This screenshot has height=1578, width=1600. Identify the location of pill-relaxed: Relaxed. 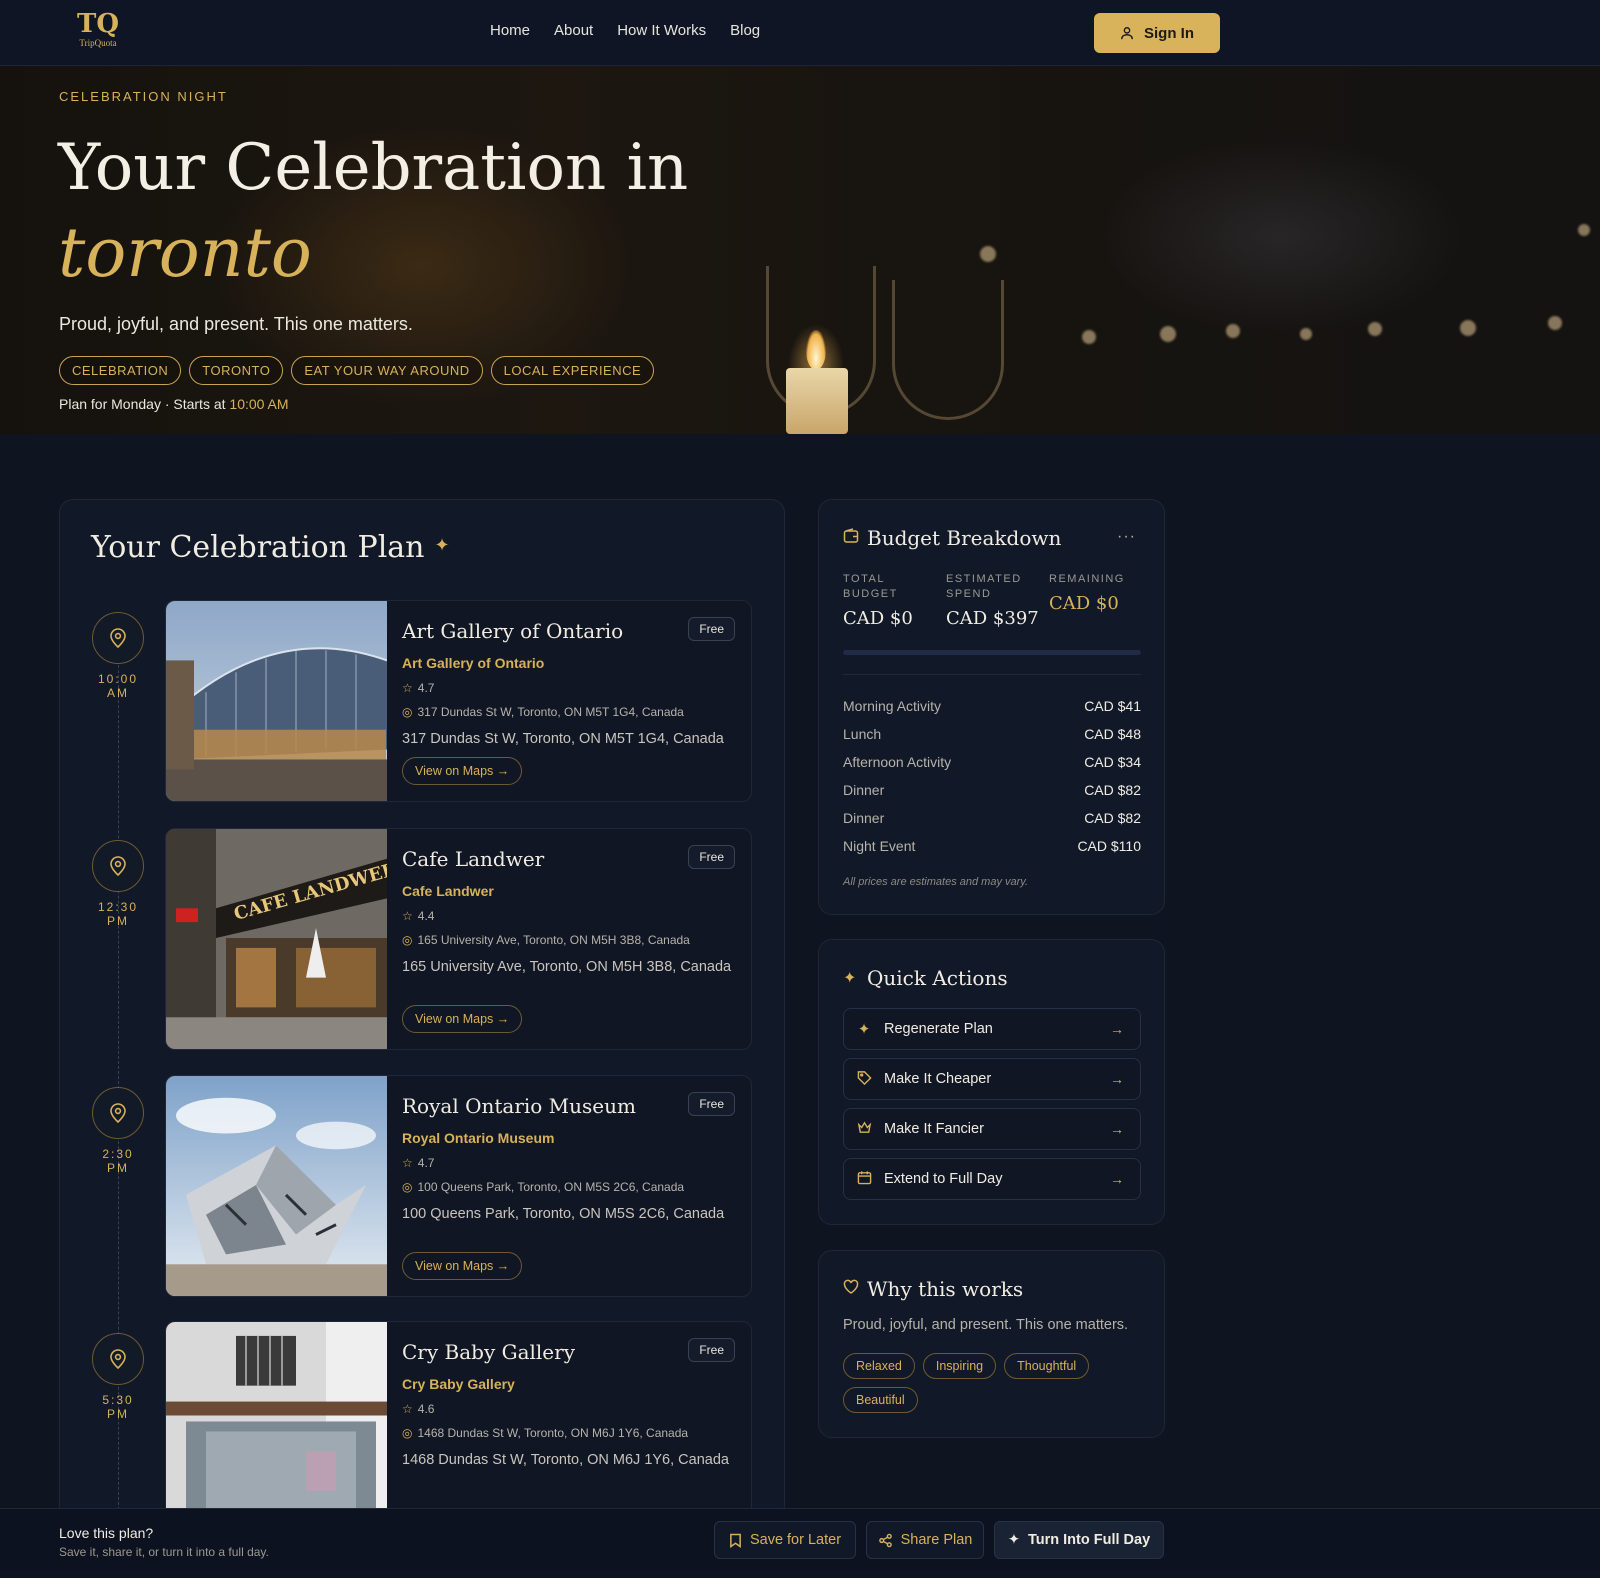
(879, 1366).